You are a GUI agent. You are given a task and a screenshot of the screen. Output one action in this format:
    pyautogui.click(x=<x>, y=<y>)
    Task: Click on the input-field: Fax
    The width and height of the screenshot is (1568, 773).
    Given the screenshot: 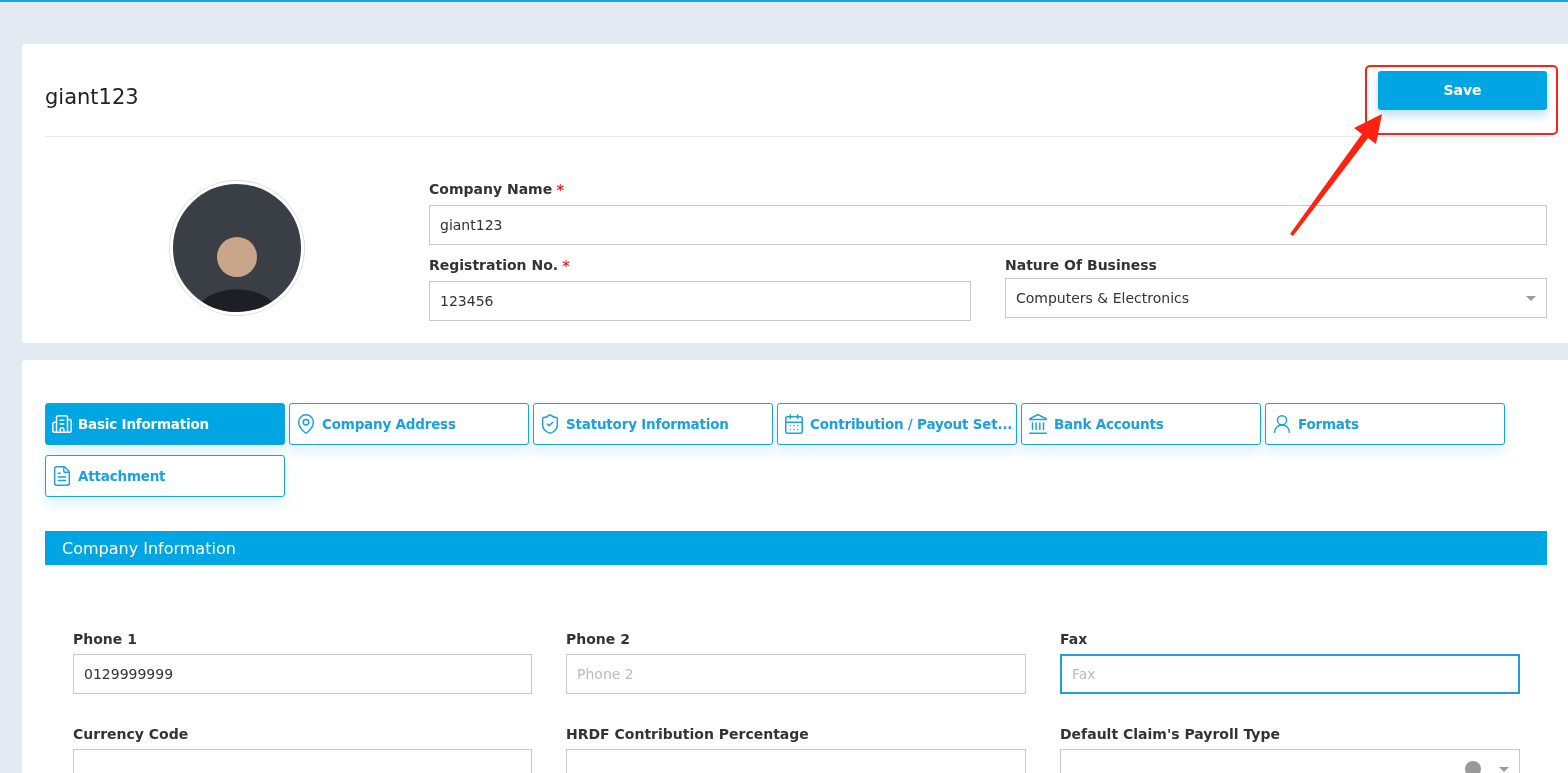 What is the action you would take?
    pyautogui.click(x=1290, y=674)
    